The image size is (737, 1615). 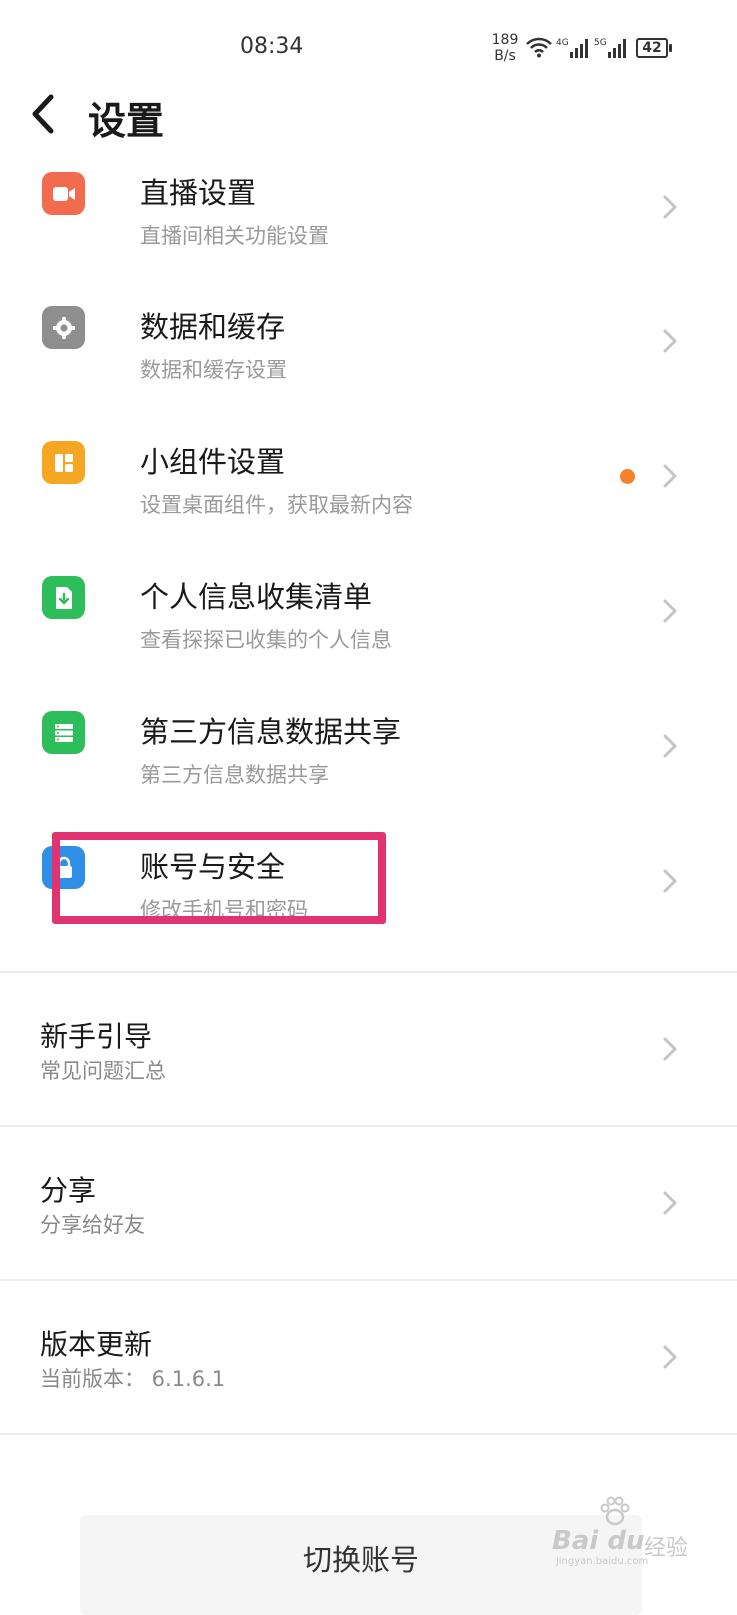 I want to click on page-title: 设置, so click(x=126, y=121).